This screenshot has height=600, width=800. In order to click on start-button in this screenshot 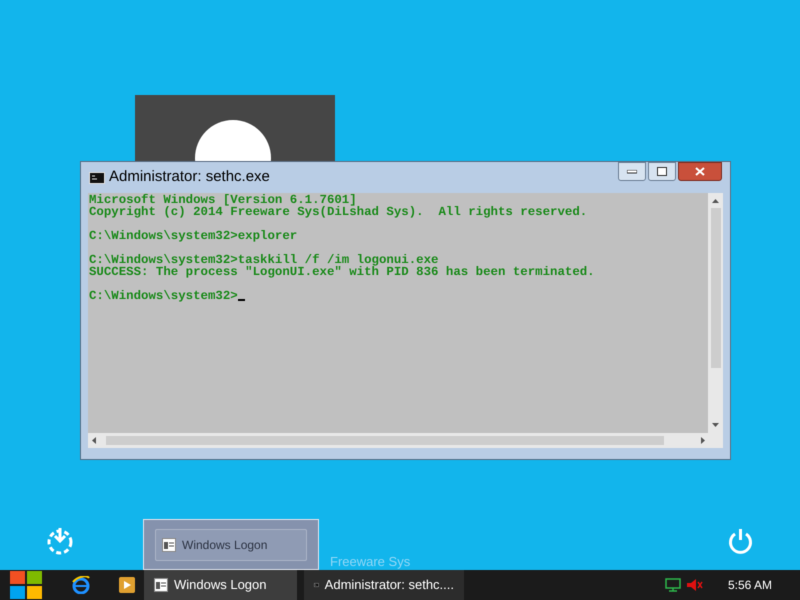, I will do `click(26, 585)`.